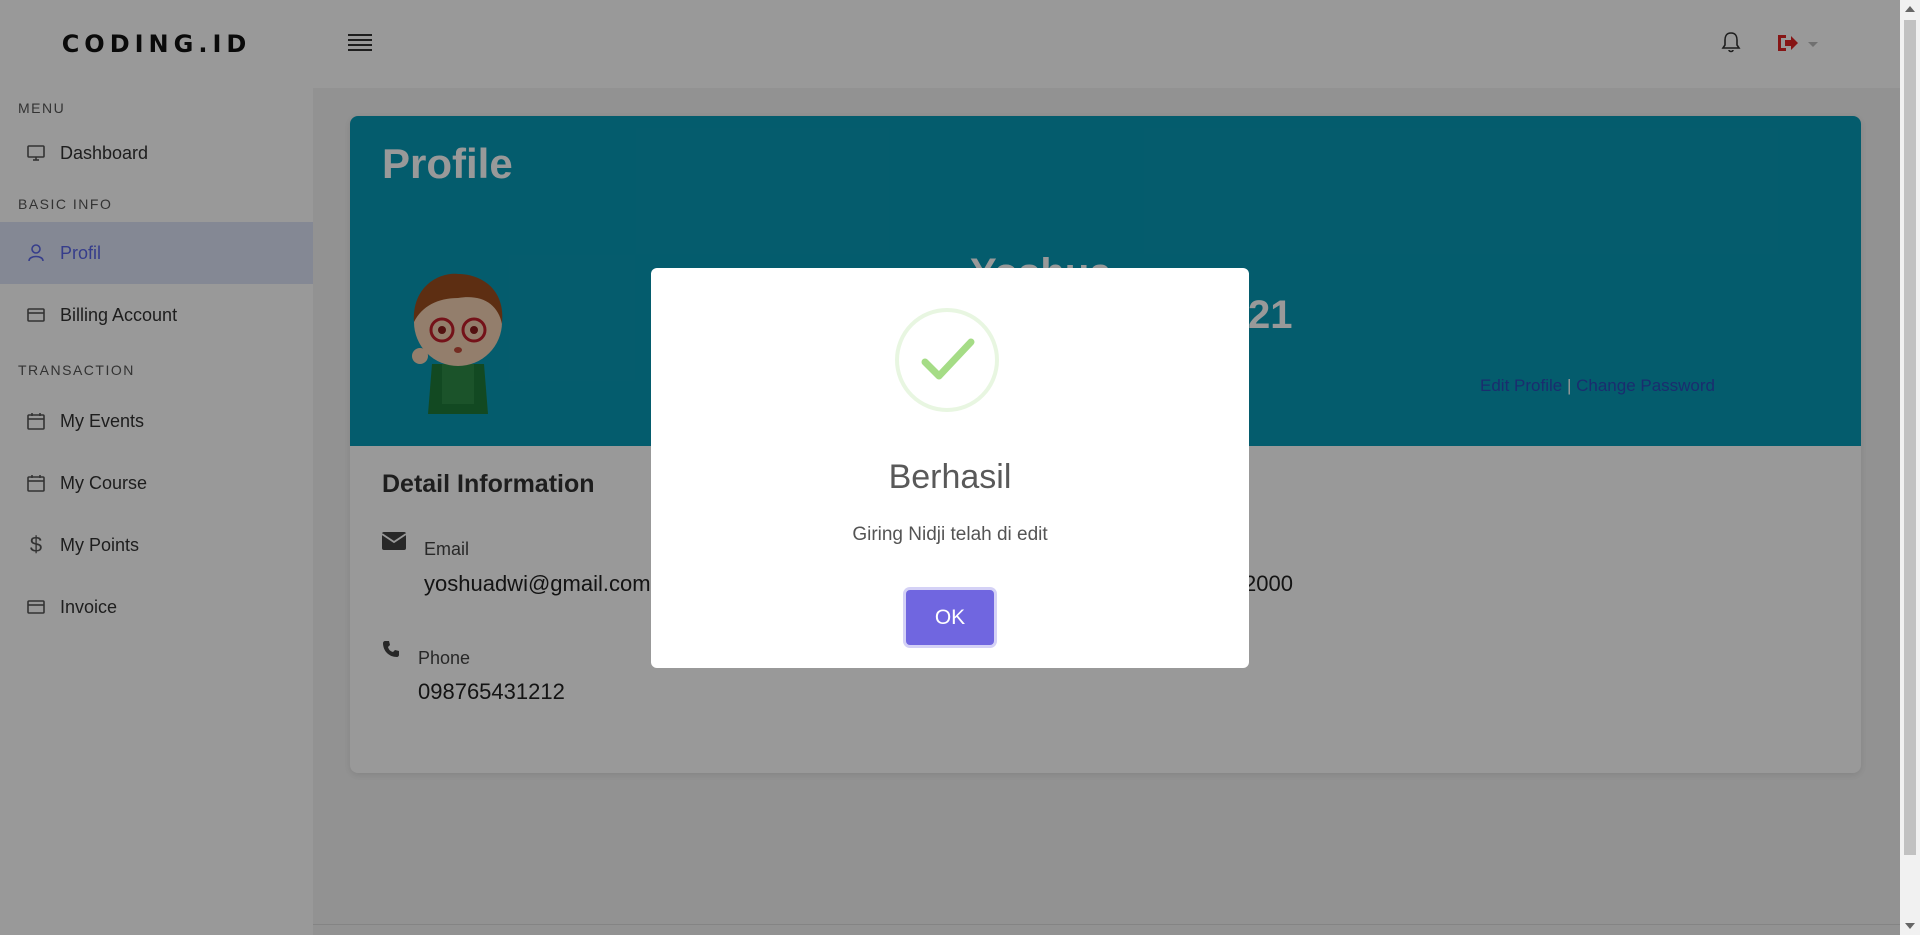  I want to click on ok-button: OK, so click(950, 617).